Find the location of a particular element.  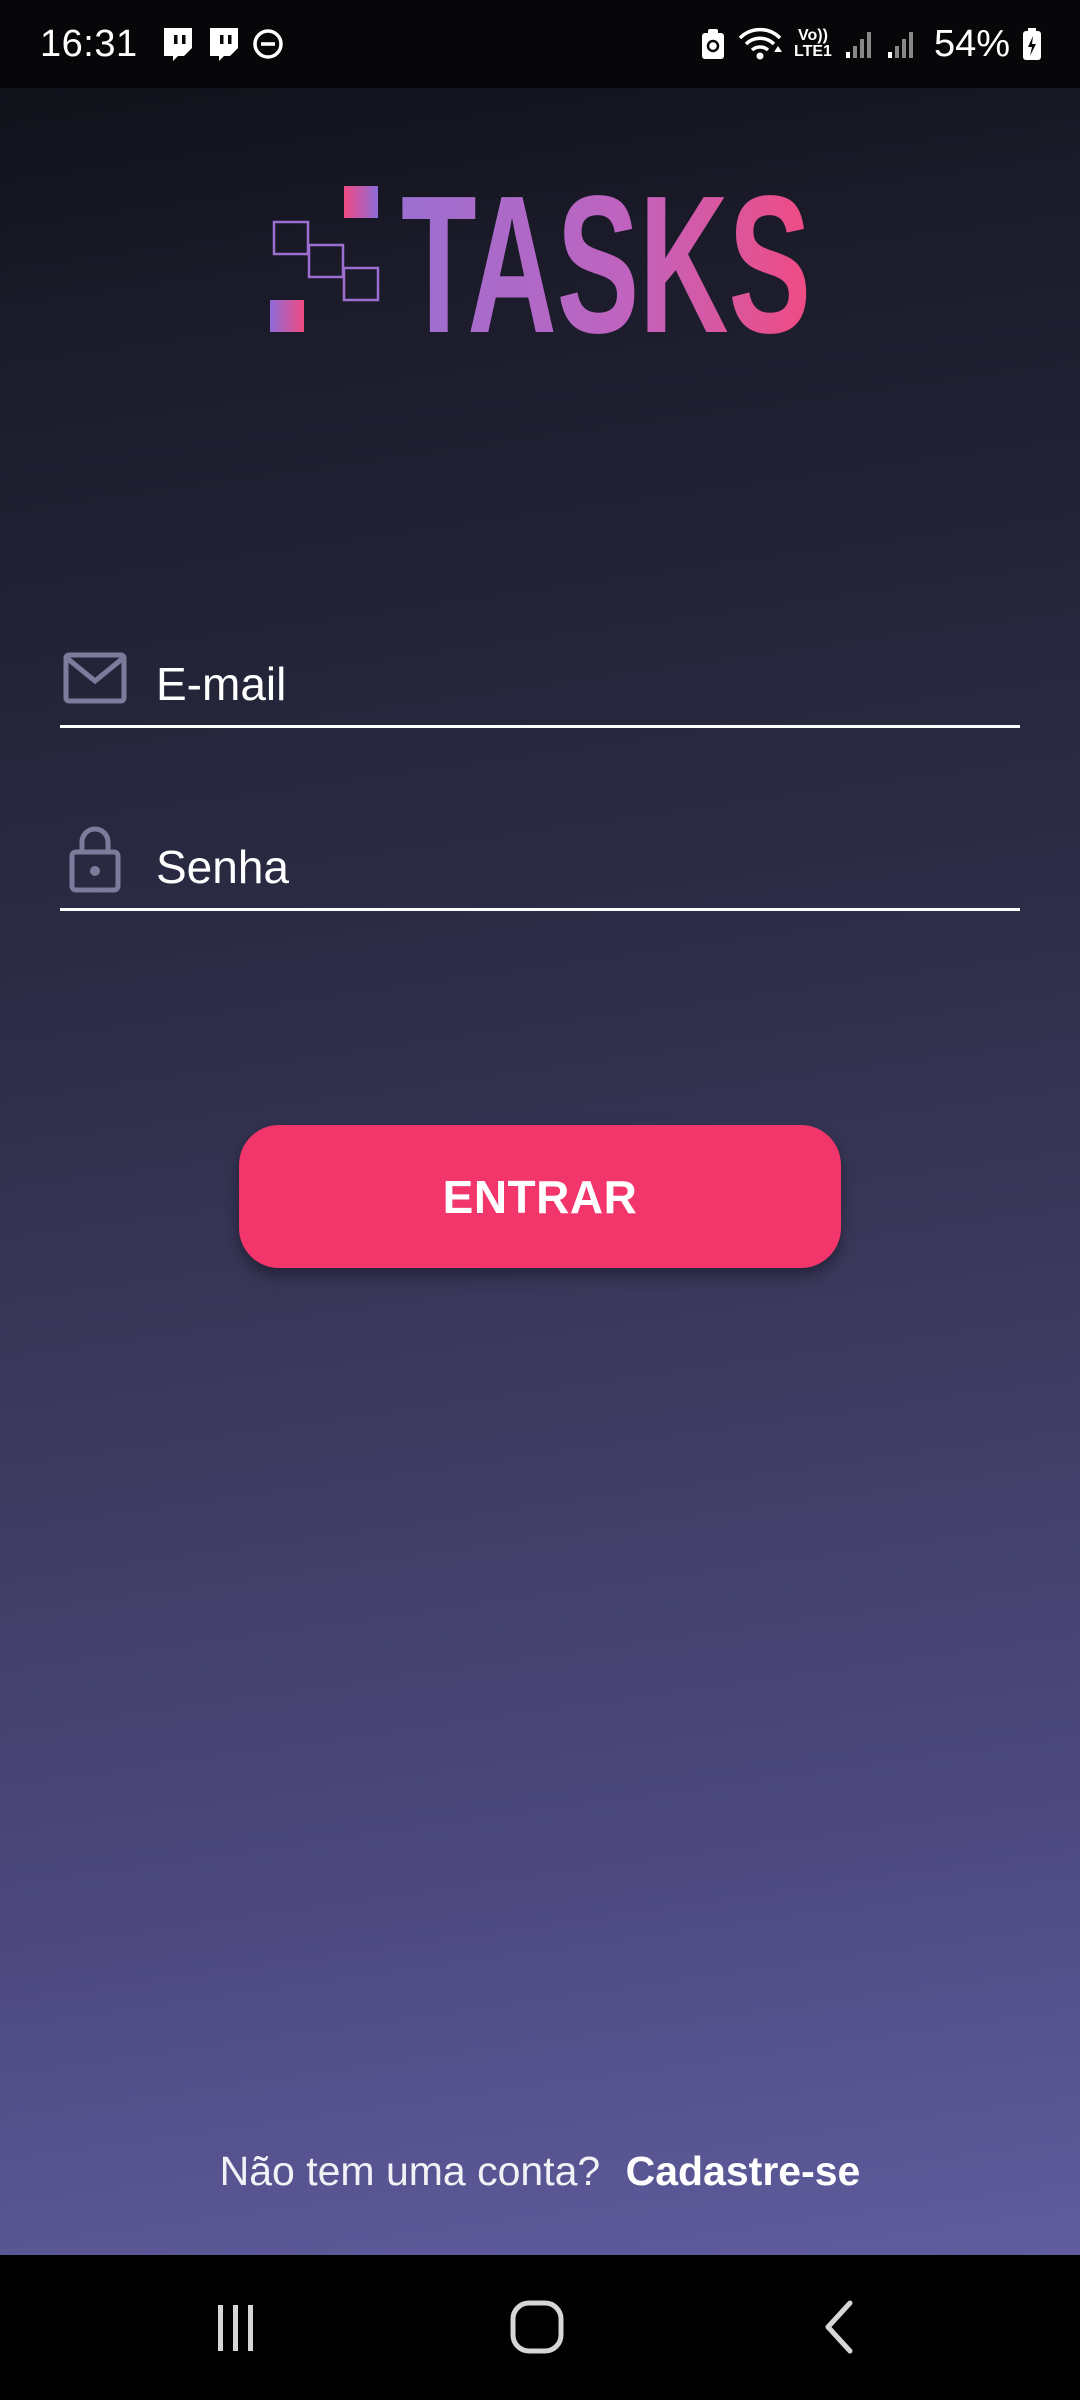

volte-label: Vo)) is located at coordinates (813, 35).